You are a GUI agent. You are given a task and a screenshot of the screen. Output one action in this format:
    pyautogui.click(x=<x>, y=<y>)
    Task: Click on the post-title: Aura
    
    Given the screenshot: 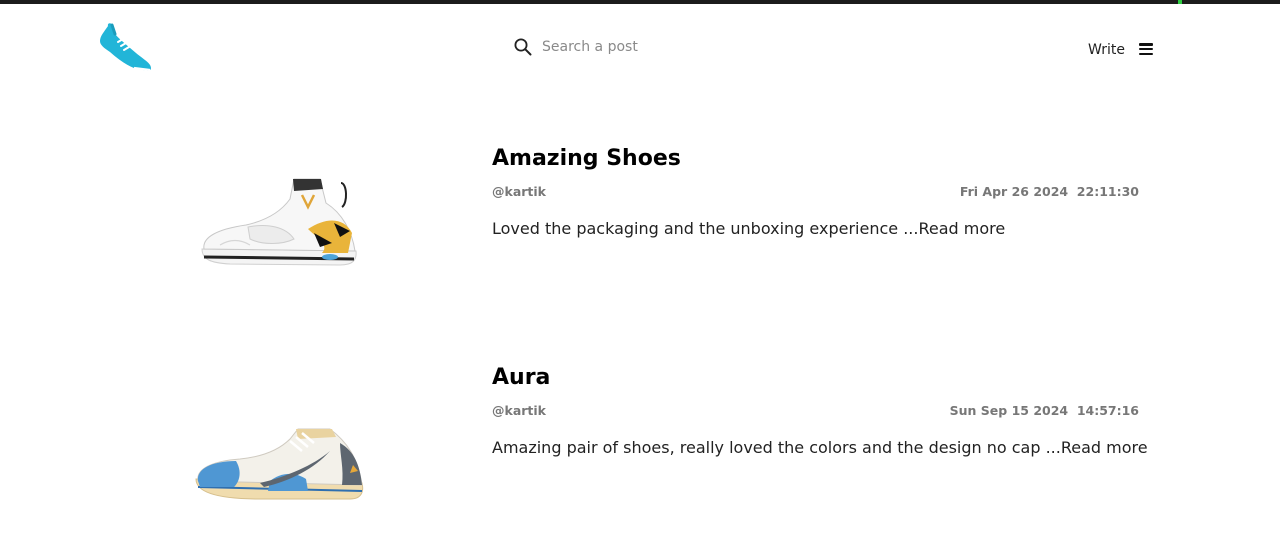 What is the action you would take?
    pyautogui.click(x=521, y=377)
    